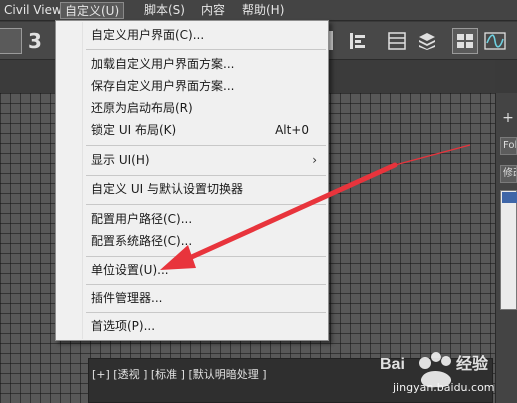 The width and height of the screenshot is (517, 403). What do you see at coordinates (120, 160) in the screenshot?
I see `menu-item-label: 显示 UI(H)` at bounding box center [120, 160].